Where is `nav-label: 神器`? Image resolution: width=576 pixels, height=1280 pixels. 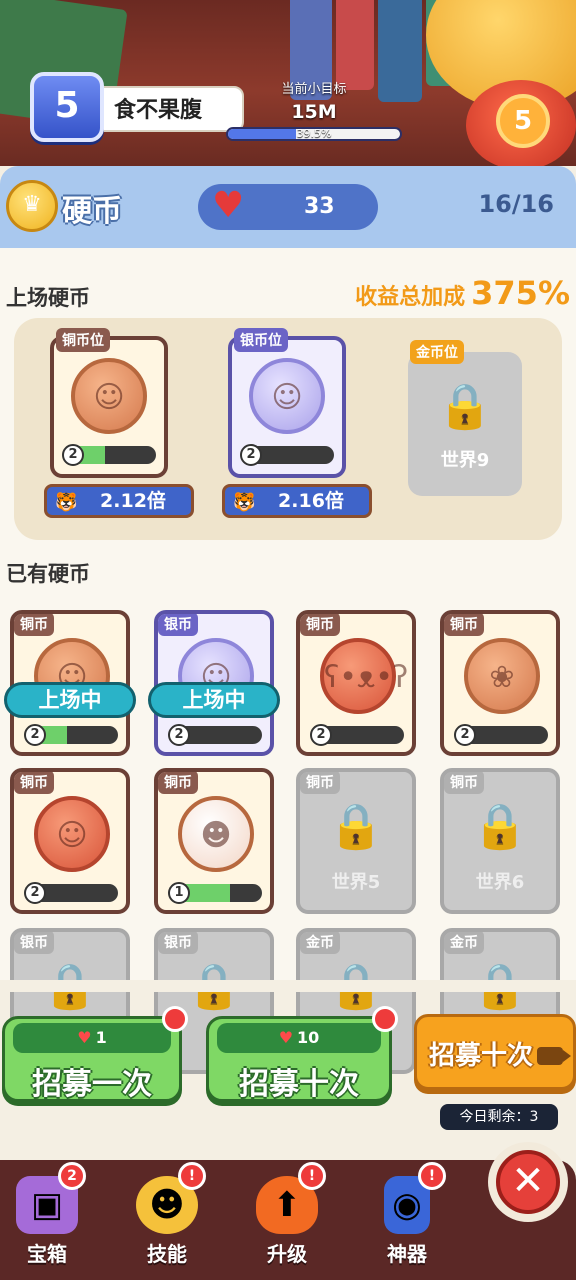 nav-label: 神器 is located at coordinates (407, 1254).